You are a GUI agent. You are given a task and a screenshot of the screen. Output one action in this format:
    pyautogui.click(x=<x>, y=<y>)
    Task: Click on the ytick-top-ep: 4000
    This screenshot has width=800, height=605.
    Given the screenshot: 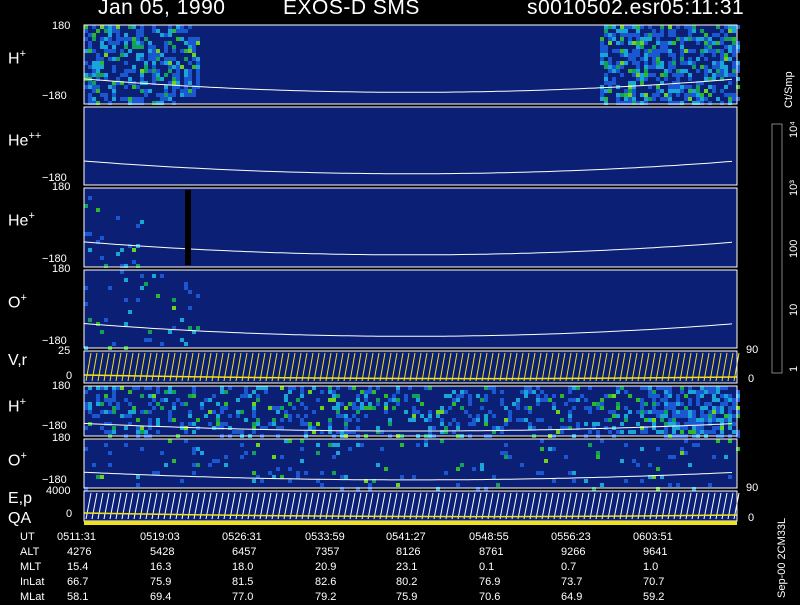 What is the action you would take?
    pyautogui.click(x=58, y=491)
    